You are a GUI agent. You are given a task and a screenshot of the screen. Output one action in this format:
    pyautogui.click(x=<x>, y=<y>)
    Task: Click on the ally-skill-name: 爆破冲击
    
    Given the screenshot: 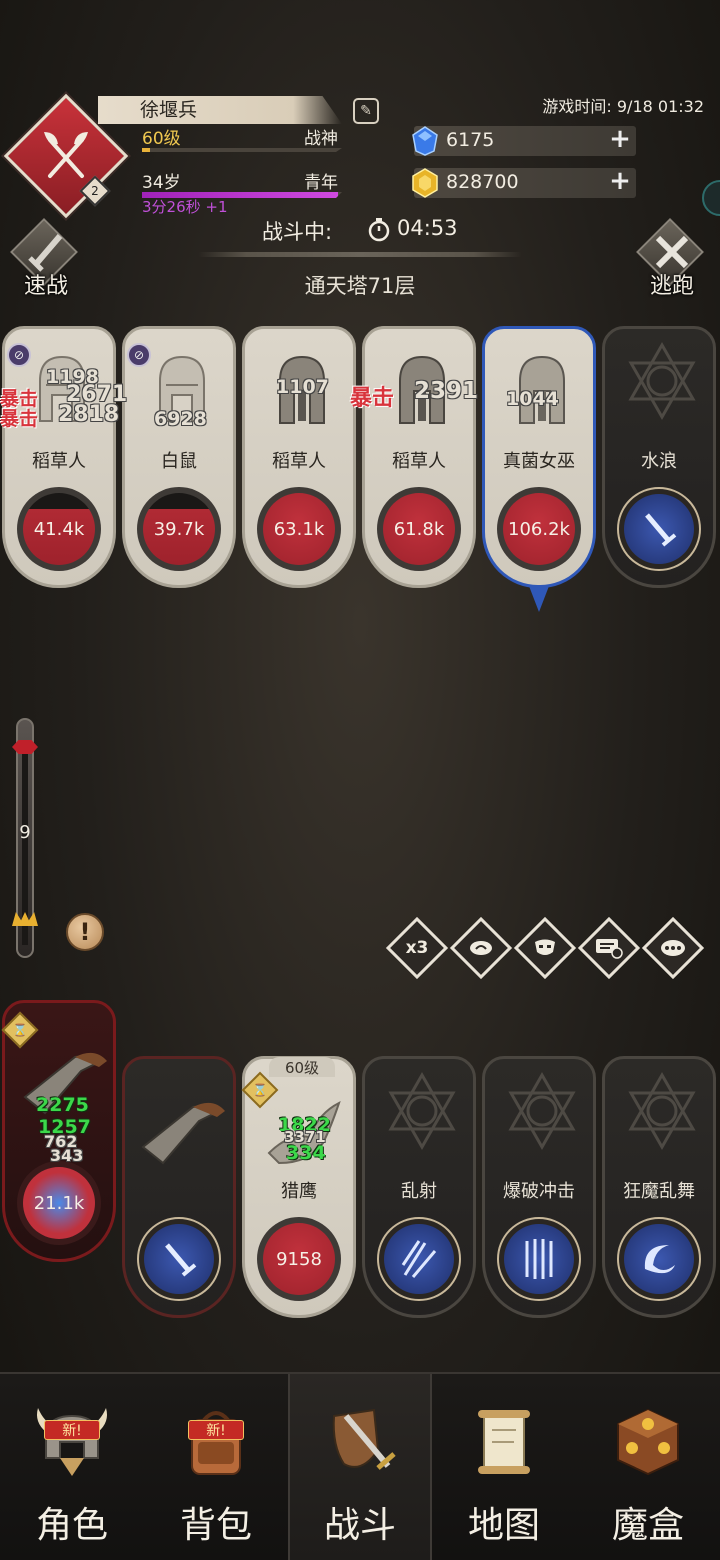 What is the action you would take?
    pyautogui.click(x=539, y=1191)
    